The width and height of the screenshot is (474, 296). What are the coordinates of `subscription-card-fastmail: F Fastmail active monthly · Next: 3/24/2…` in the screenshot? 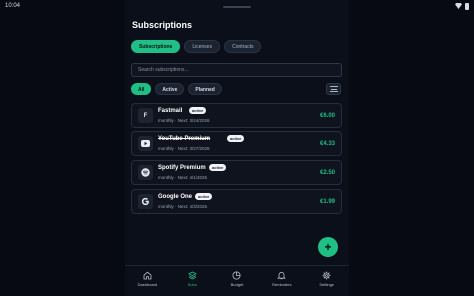 It's located at (236, 115).